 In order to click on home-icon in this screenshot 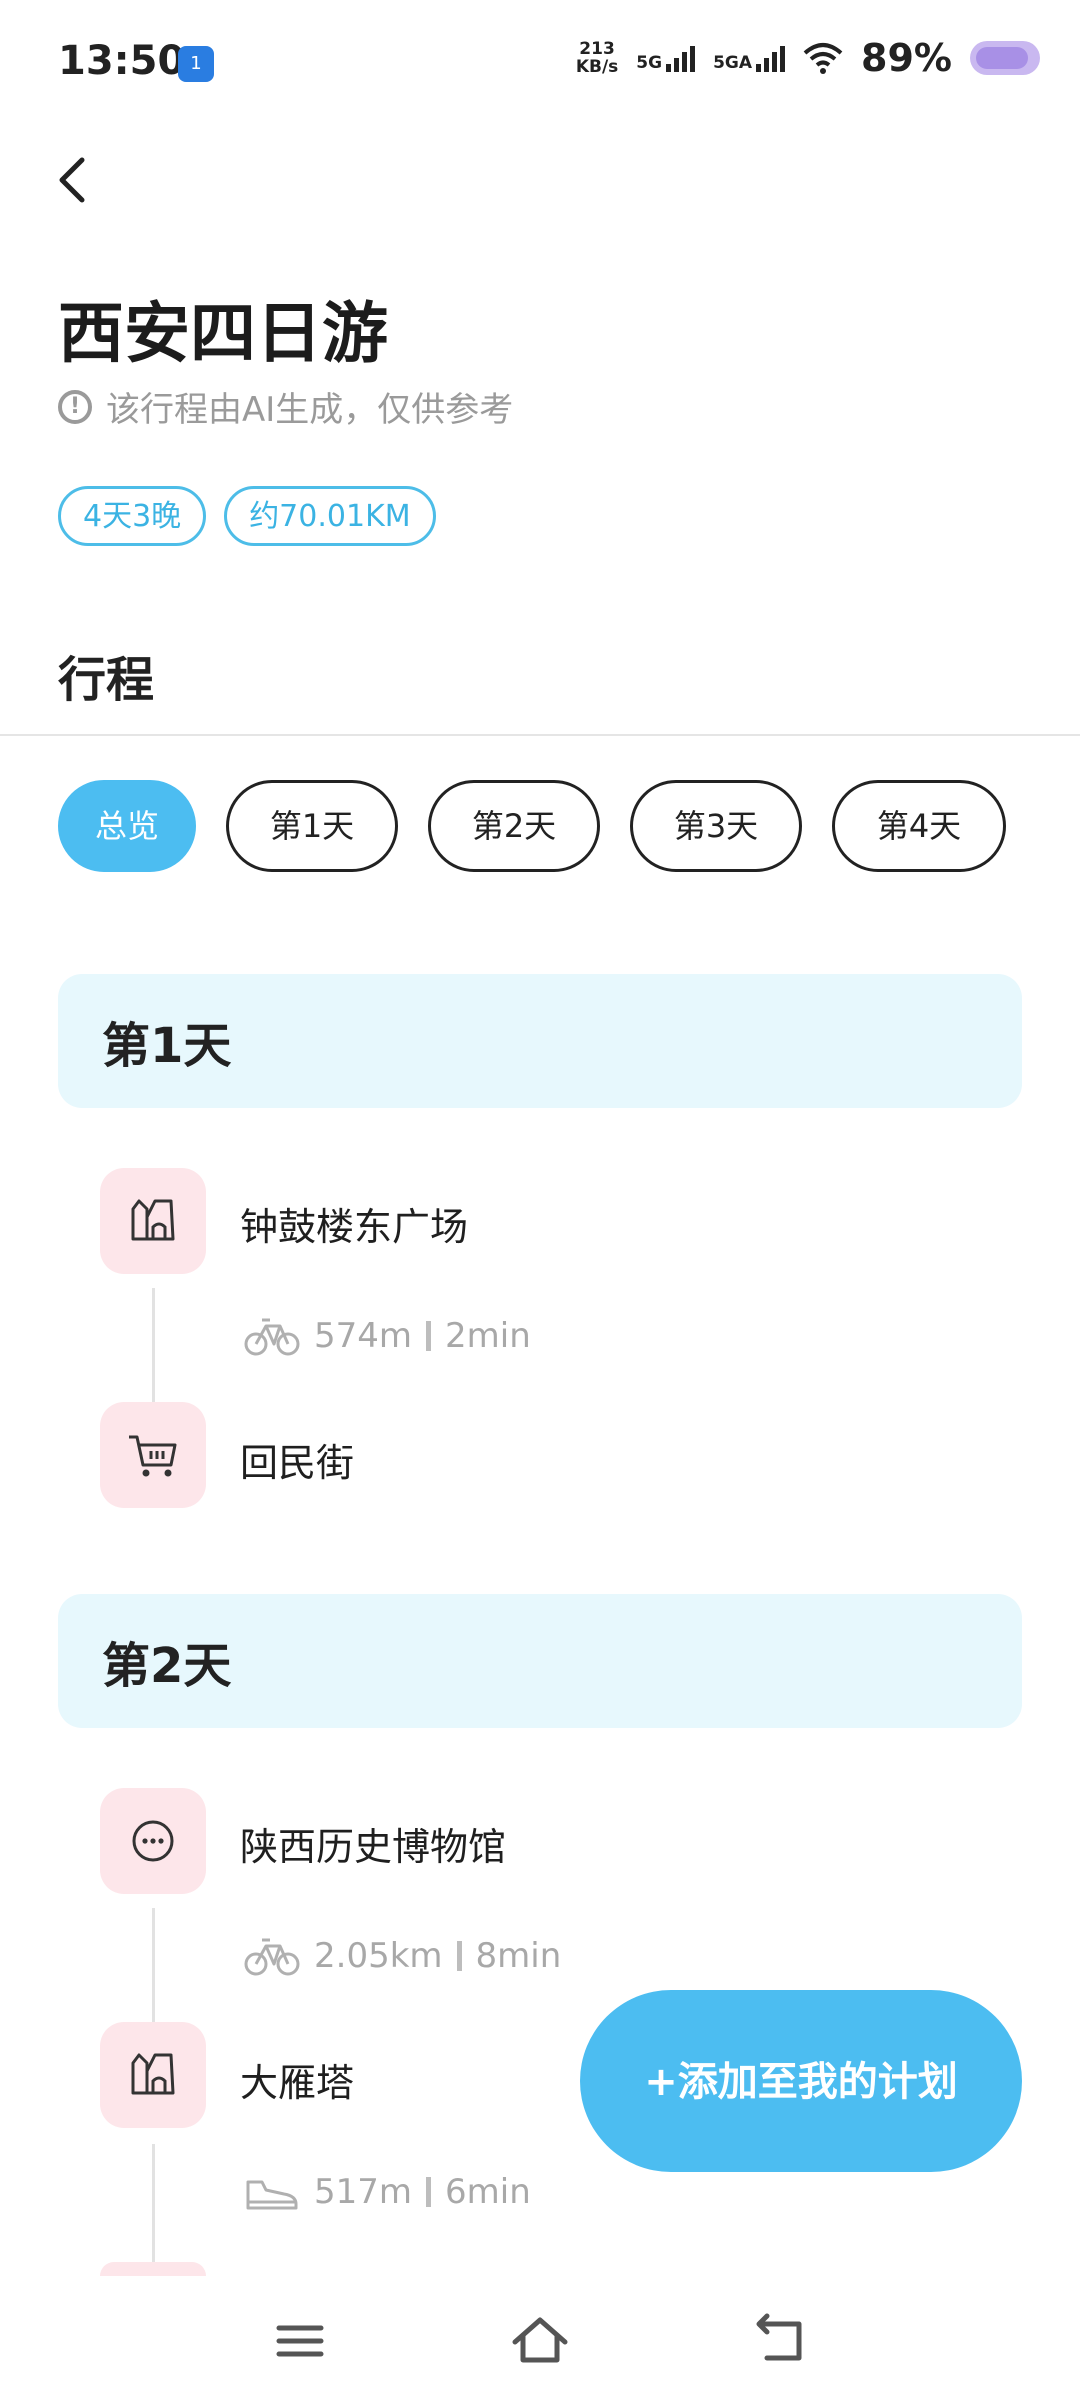, I will do `click(540, 2340)`.